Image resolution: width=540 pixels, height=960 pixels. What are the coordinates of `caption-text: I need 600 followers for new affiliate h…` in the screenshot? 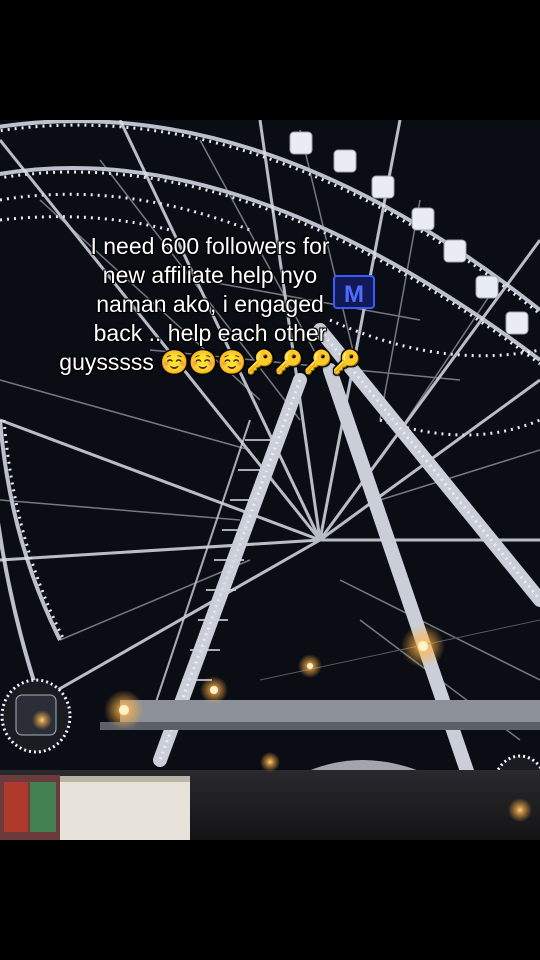 It's located at (210, 304).